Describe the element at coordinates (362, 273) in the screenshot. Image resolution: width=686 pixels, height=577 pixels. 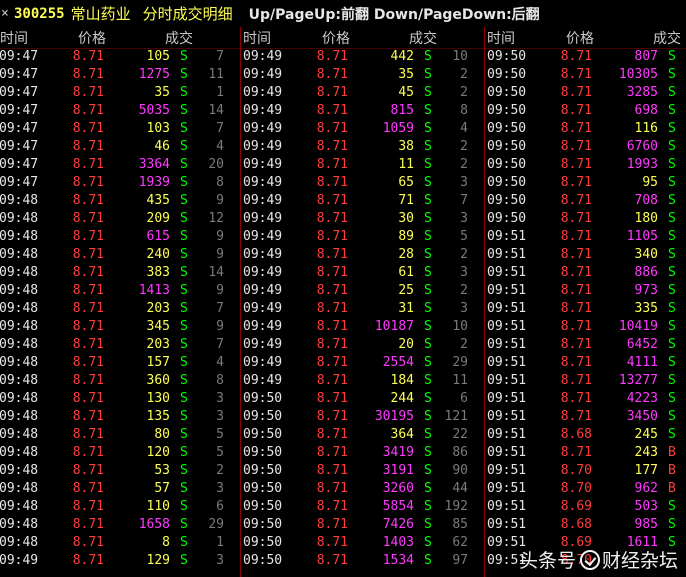
I see `trade-row: 09:49 8.71 61 S 3` at that location.